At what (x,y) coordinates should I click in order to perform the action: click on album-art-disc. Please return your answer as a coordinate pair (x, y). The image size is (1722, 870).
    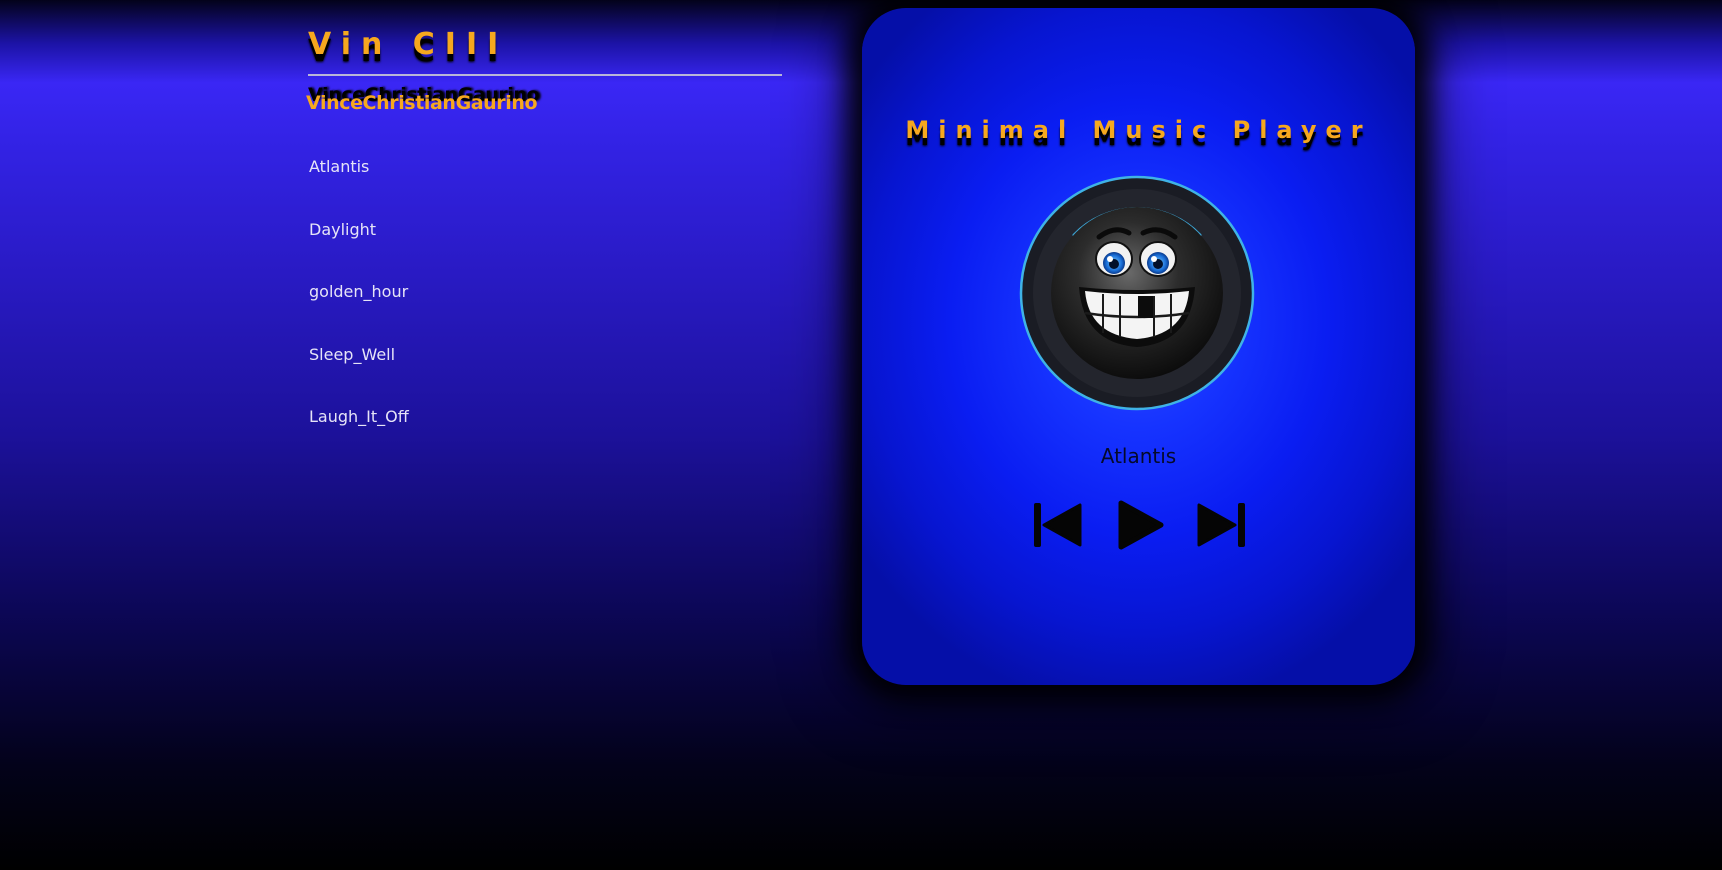
    Looking at the image, I should click on (1137, 293).